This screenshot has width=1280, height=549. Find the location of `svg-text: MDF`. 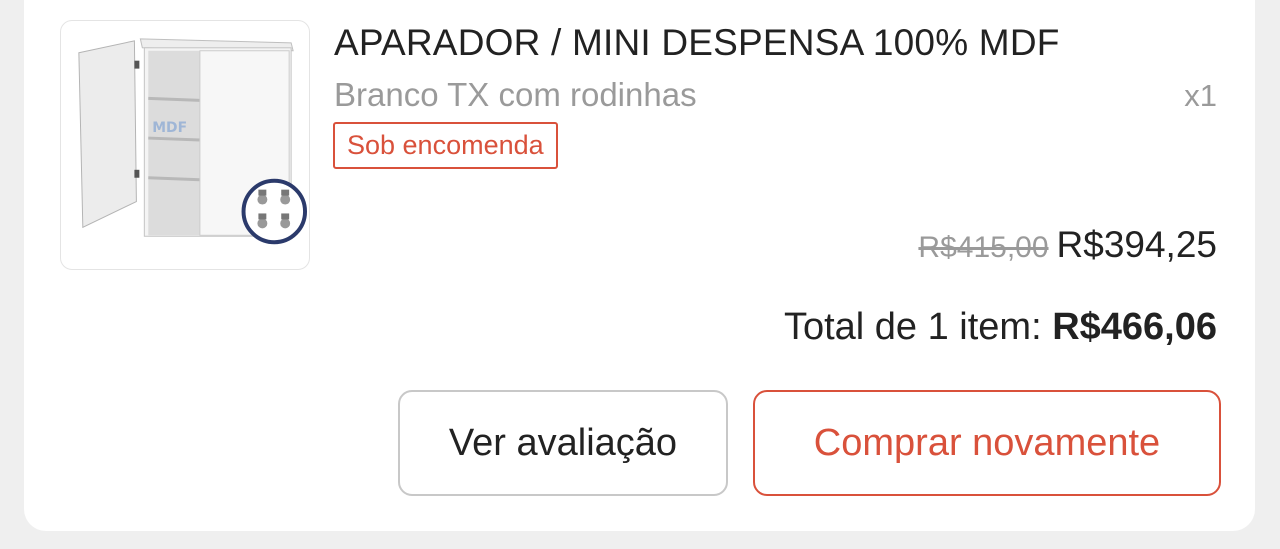

svg-text: MDF is located at coordinates (169, 128).